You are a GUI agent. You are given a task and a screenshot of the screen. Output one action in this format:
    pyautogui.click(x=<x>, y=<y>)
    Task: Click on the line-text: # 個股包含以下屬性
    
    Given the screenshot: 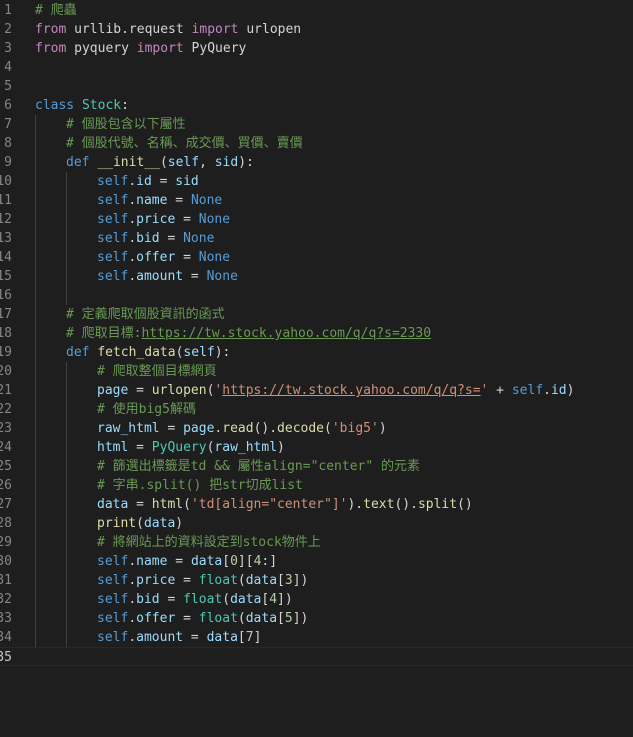 What is the action you would take?
    pyautogui.click(x=126, y=124)
    